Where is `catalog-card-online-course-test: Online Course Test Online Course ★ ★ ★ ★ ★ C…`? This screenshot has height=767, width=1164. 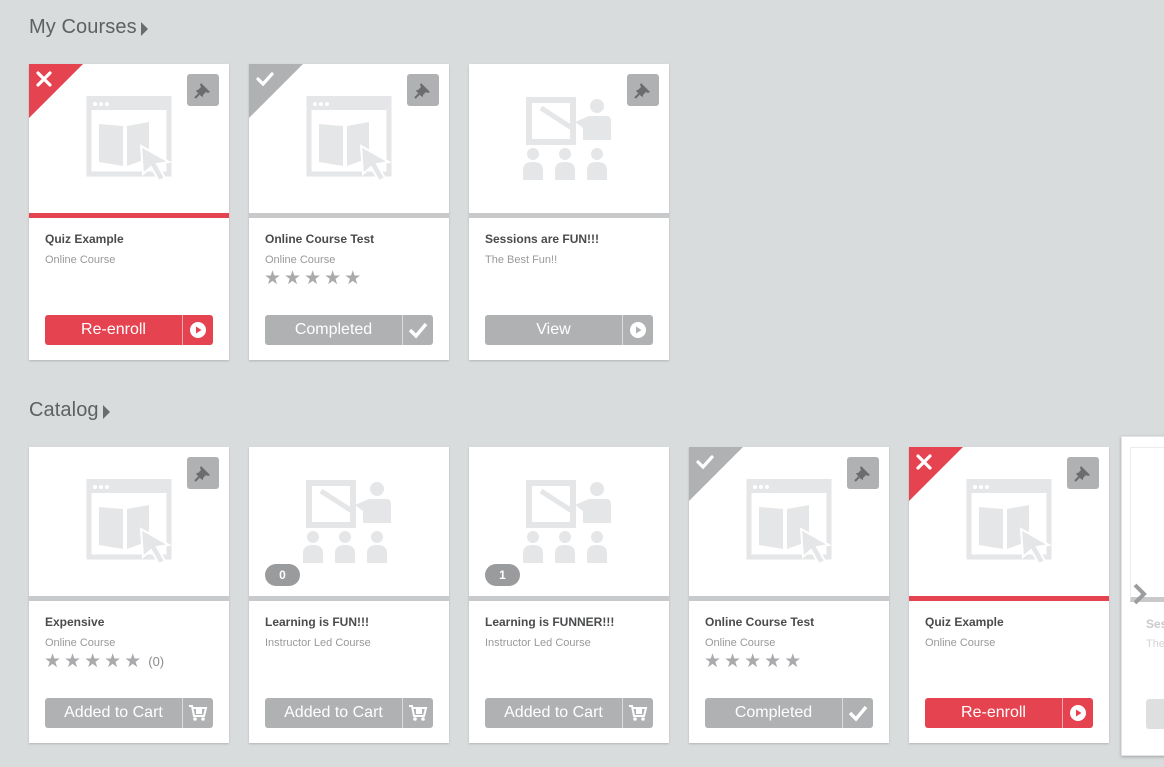 catalog-card-online-course-test: Online Course Test Online Course ★ ★ ★ ★ ★ C… is located at coordinates (789, 595).